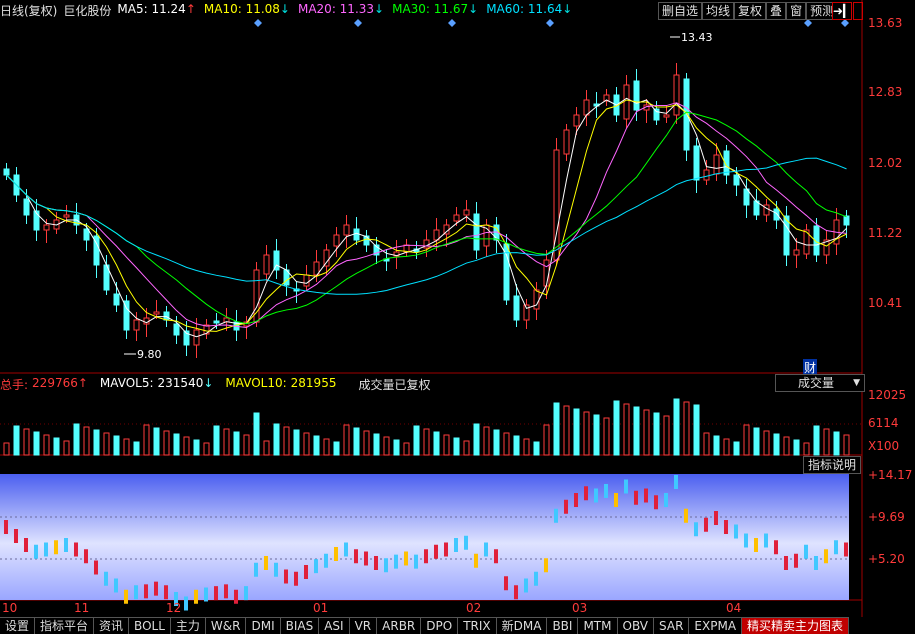  Describe the element at coordinates (522, 625) in the screenshot. I see `indicator-tab: 新DMA` at that location.